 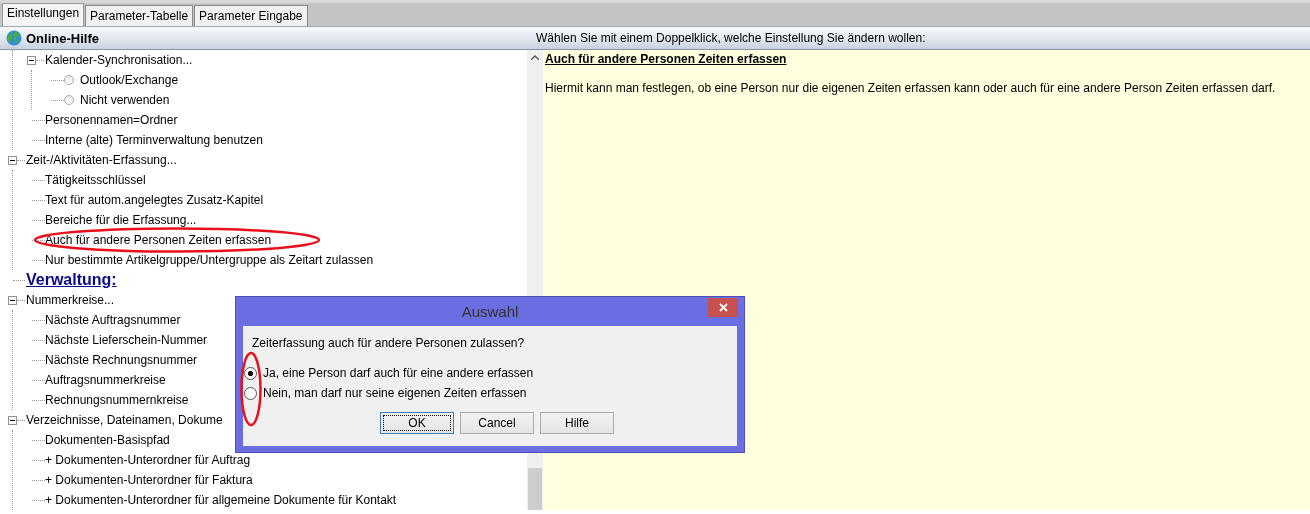 What do you see at coordinates (62, 38) in the screenshot?
I see `help-title: Online-Hilfe` at bounding box center [62, 38].